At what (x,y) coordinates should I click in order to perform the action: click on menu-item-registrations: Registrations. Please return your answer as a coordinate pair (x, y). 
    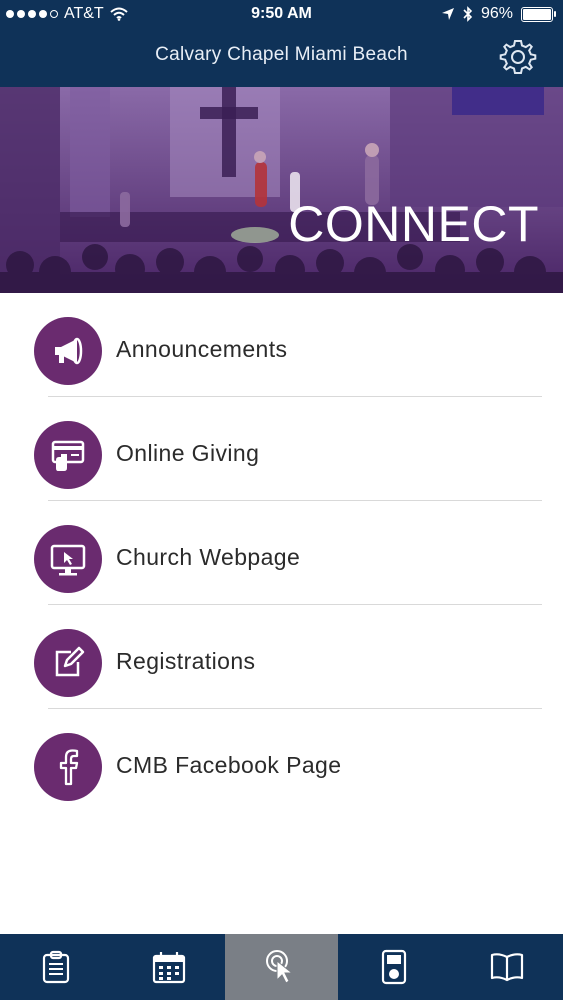
    Looking at the image, I should click on (281, 657).